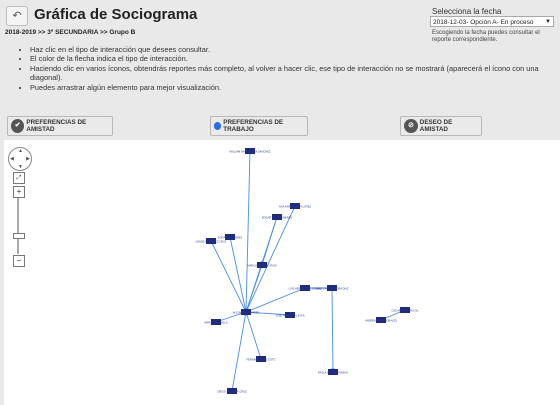 This screenshot has width=560, height=405. I want to click on graph-node-label: ANA KAREN MEJIA LOPEZ, so click(295, 207).